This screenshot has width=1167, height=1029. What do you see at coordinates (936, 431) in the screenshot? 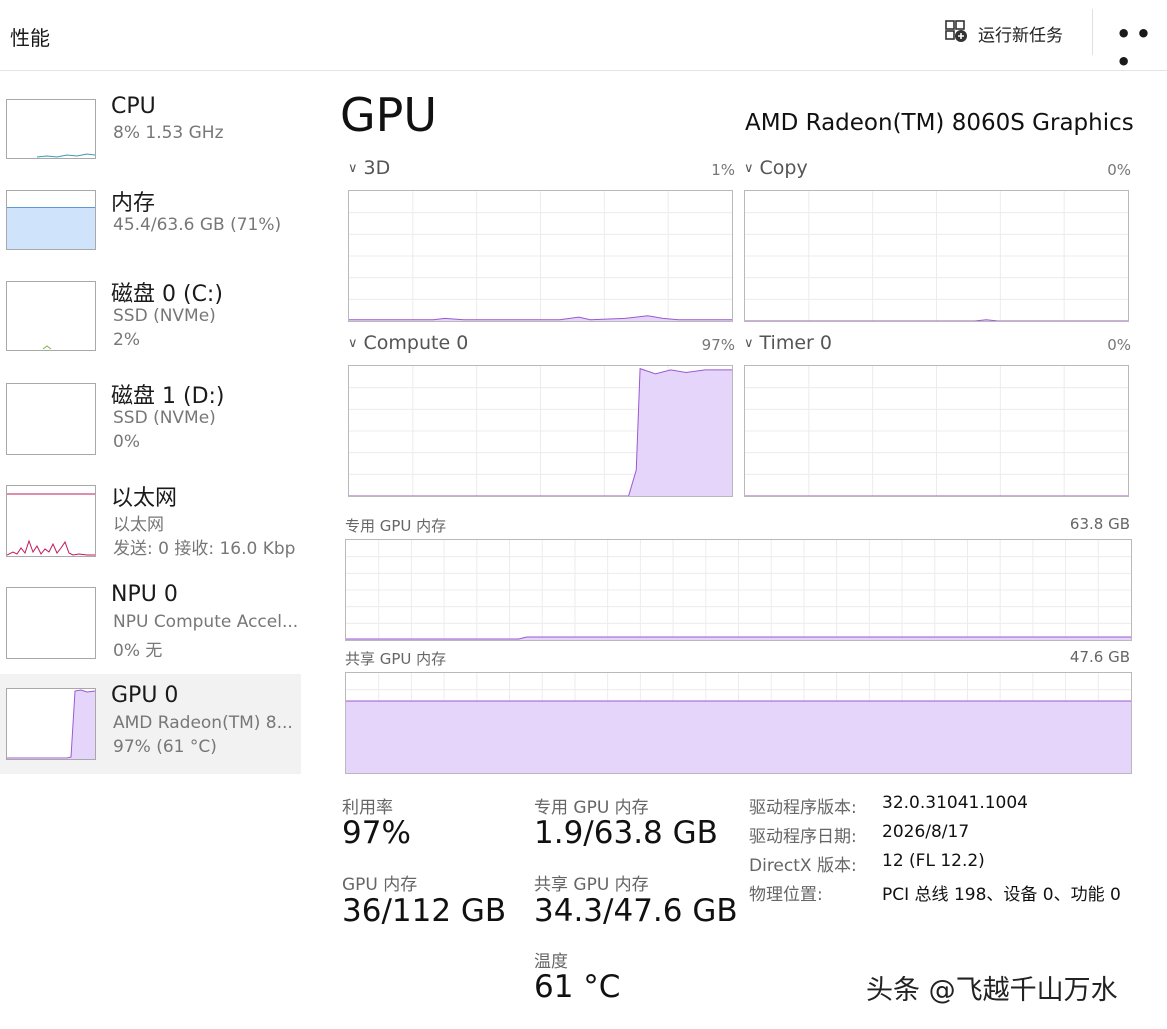
I see `engine-graph-timer` at bounding box center [936, 431].